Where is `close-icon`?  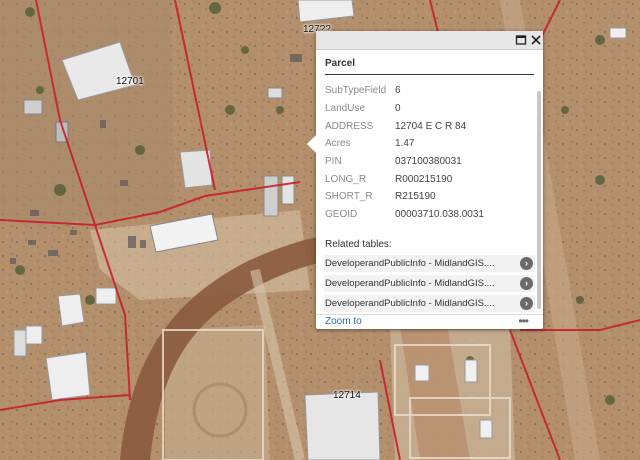 close-icon is located at coordinates (536, 39).